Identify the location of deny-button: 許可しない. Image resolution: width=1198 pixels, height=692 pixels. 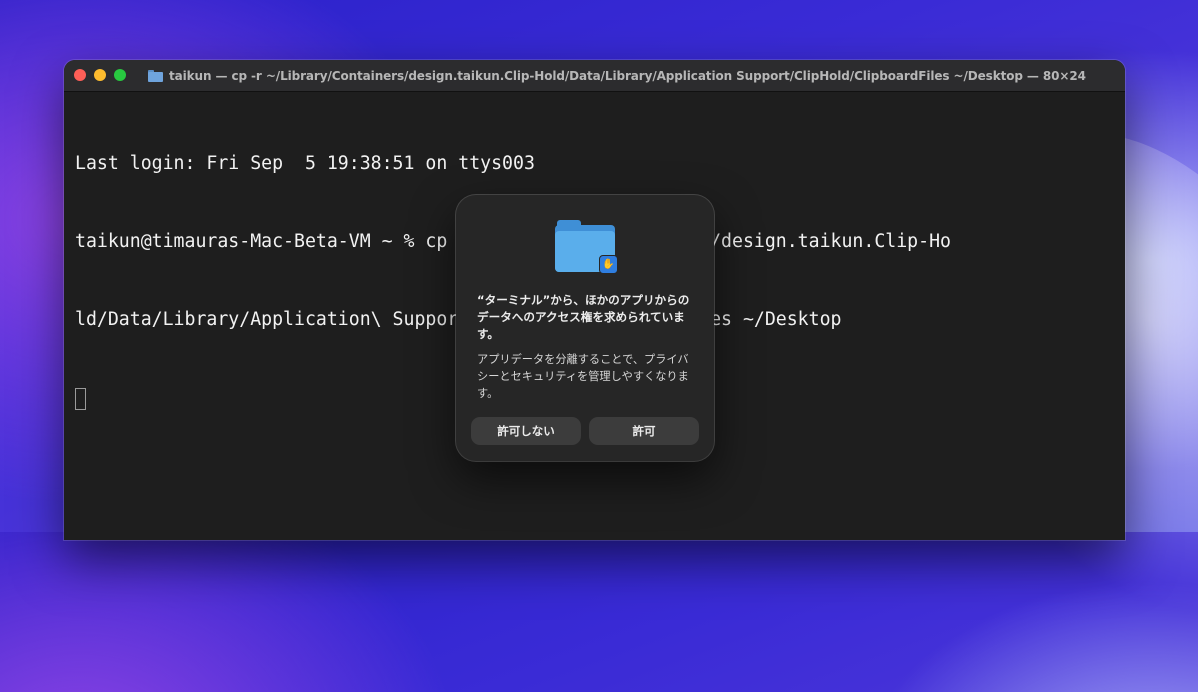
(526, 431).